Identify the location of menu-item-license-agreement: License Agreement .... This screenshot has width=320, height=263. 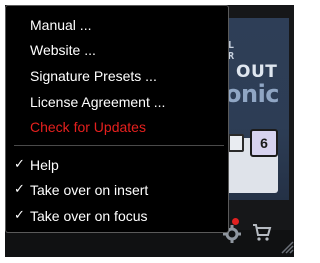
(117, 102).